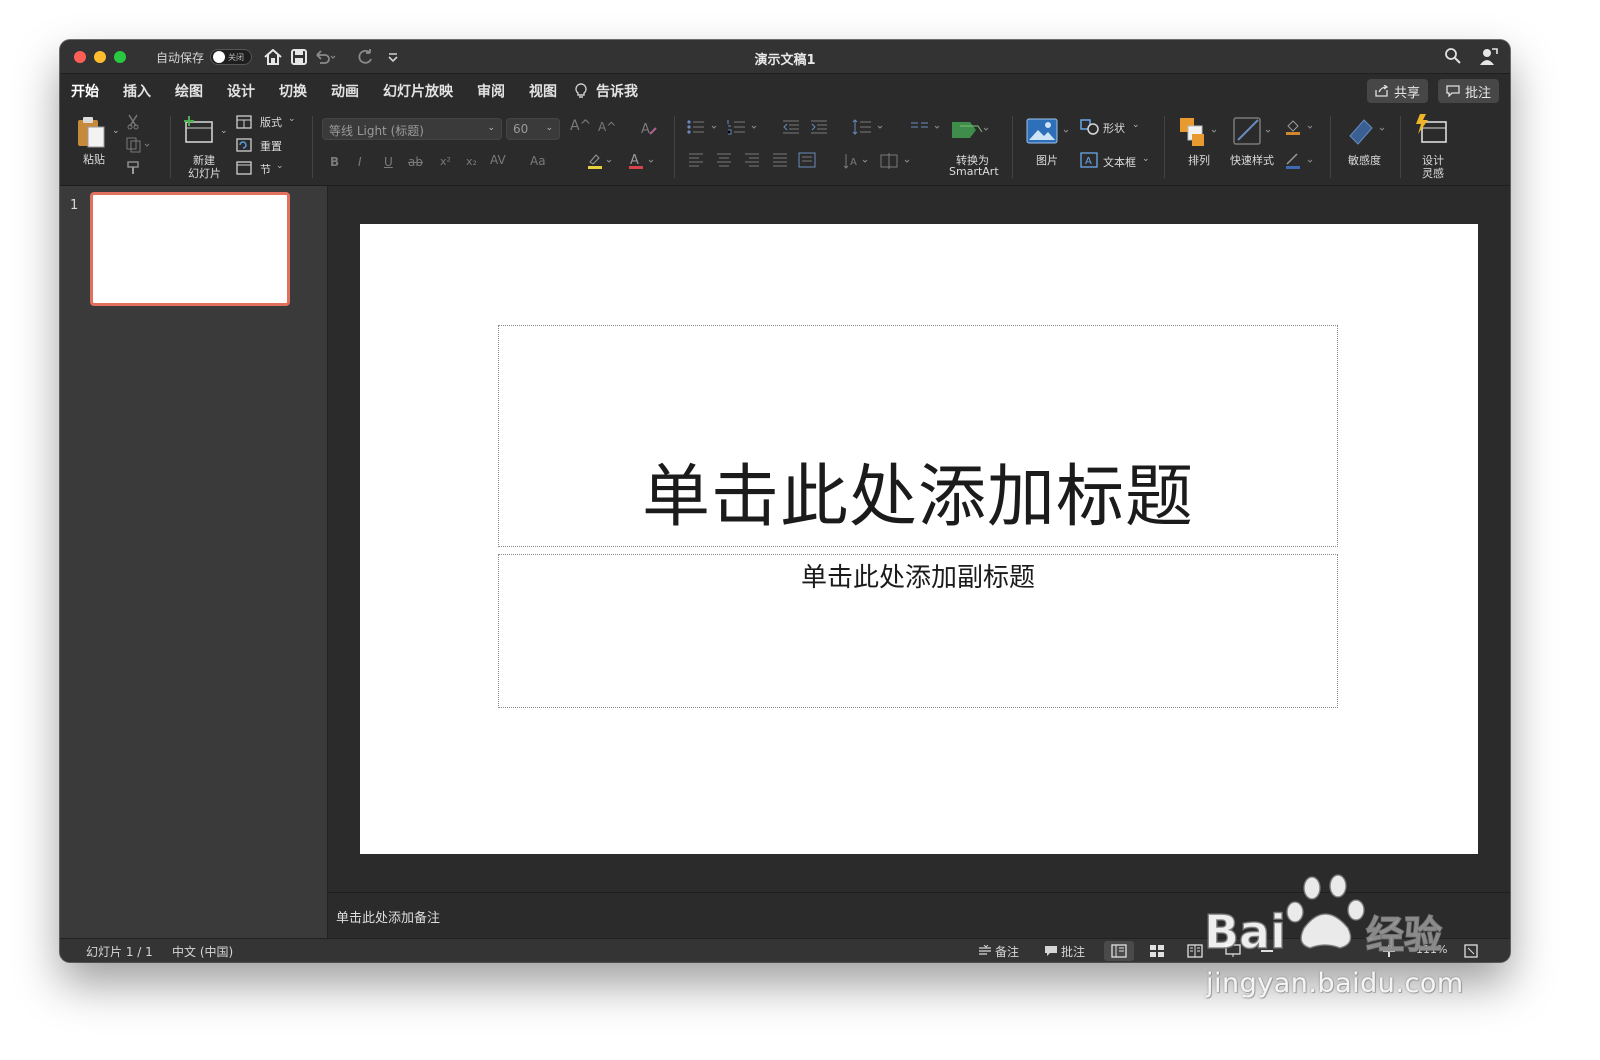  What do you see at coordinates (998, 950) in the screenshot?
I see `notes-toggle-button: 备注` at bounding box center [998, 950].